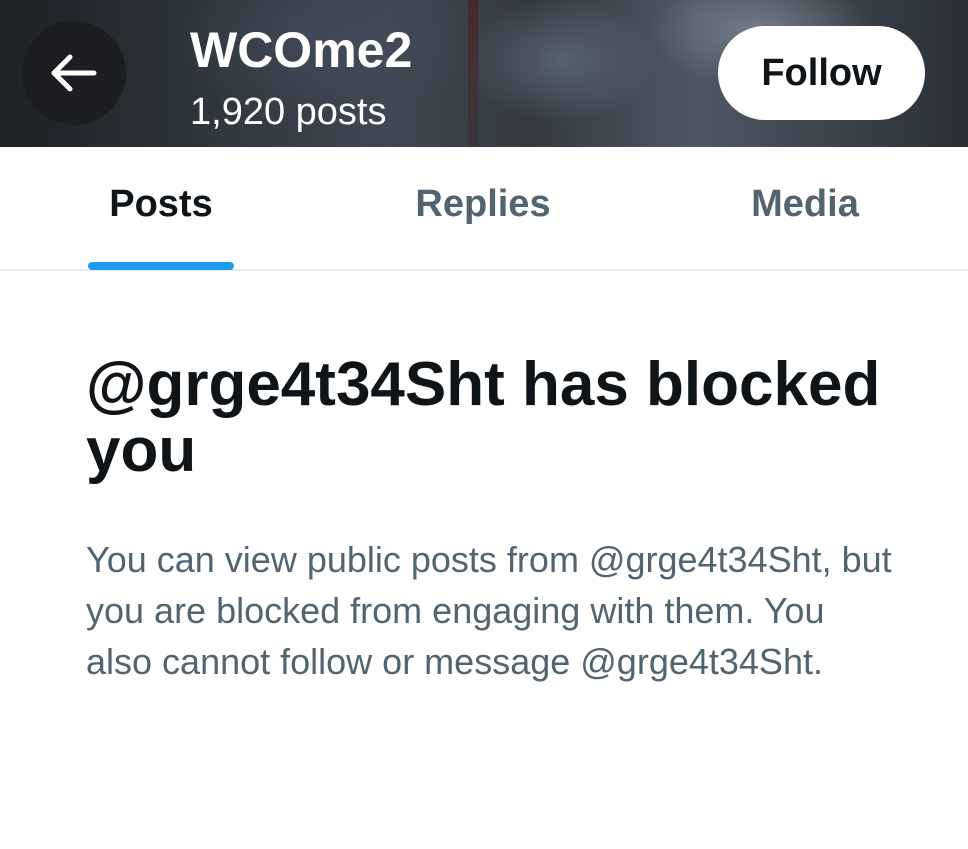  What do you see at coordinates (161, 266) in the screenshot?
I see `active-tab-indicator` at bounding box center [161, 266].